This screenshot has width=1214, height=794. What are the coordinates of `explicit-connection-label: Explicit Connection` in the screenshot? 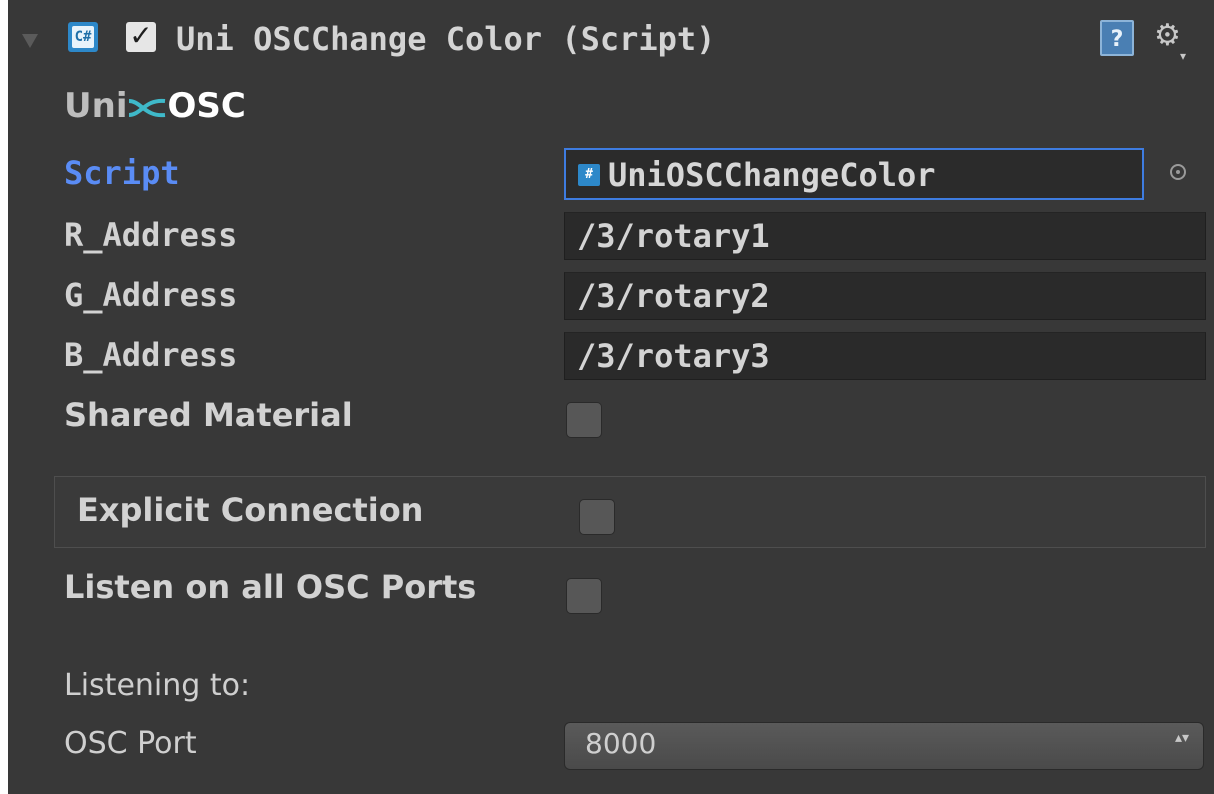 It's located at (250, 510).